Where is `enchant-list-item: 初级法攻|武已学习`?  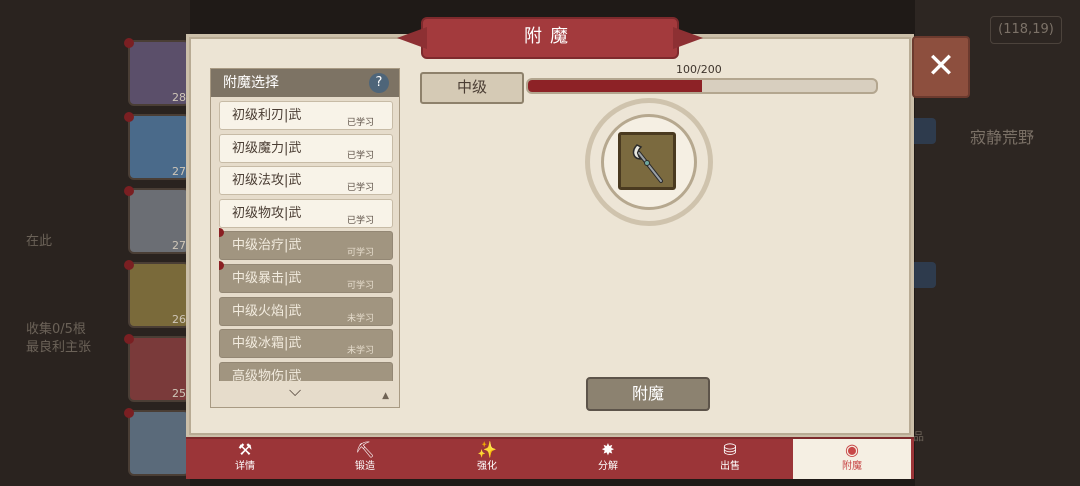
enchant-list-item: 初级法攻|武已学习 is located at coordinates (306, 181).